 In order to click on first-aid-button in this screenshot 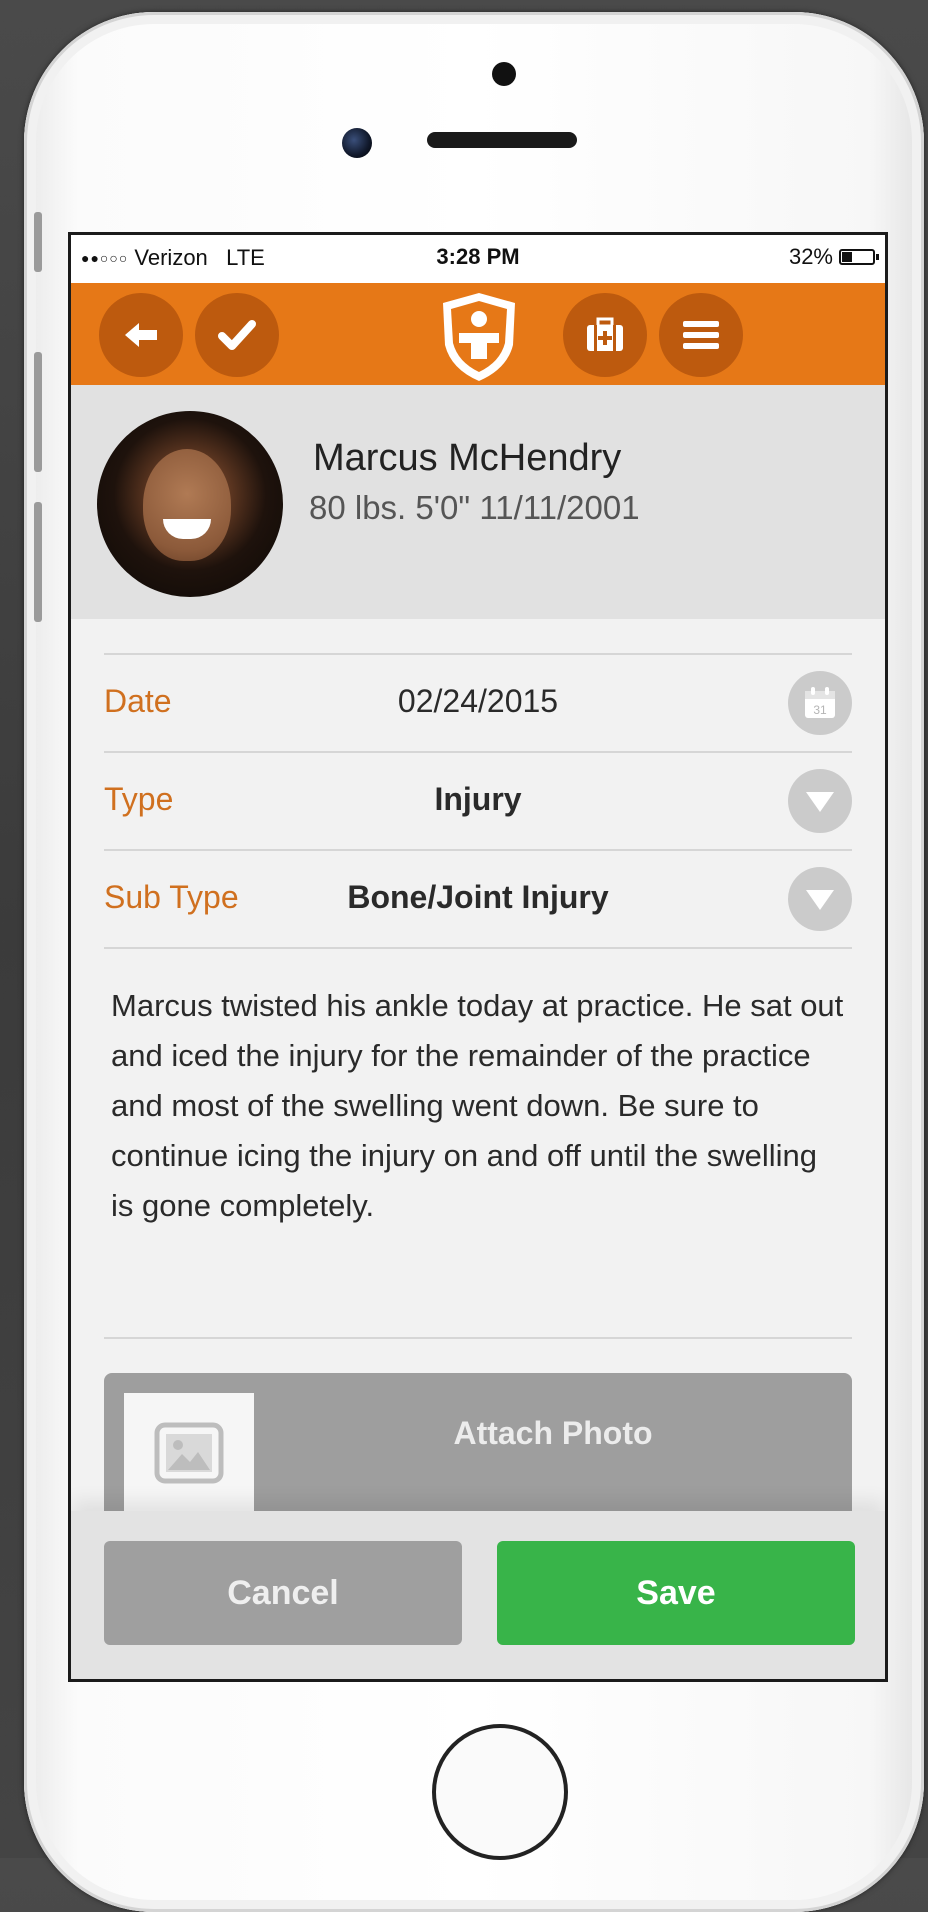, I will do `click(605, 335)`.